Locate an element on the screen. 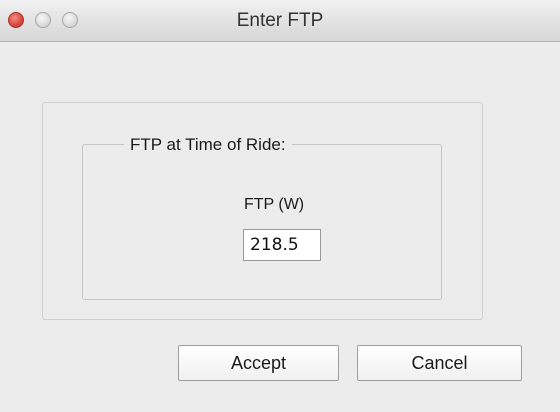  window-title: Enter FTP is located at coordinates (280, 20).